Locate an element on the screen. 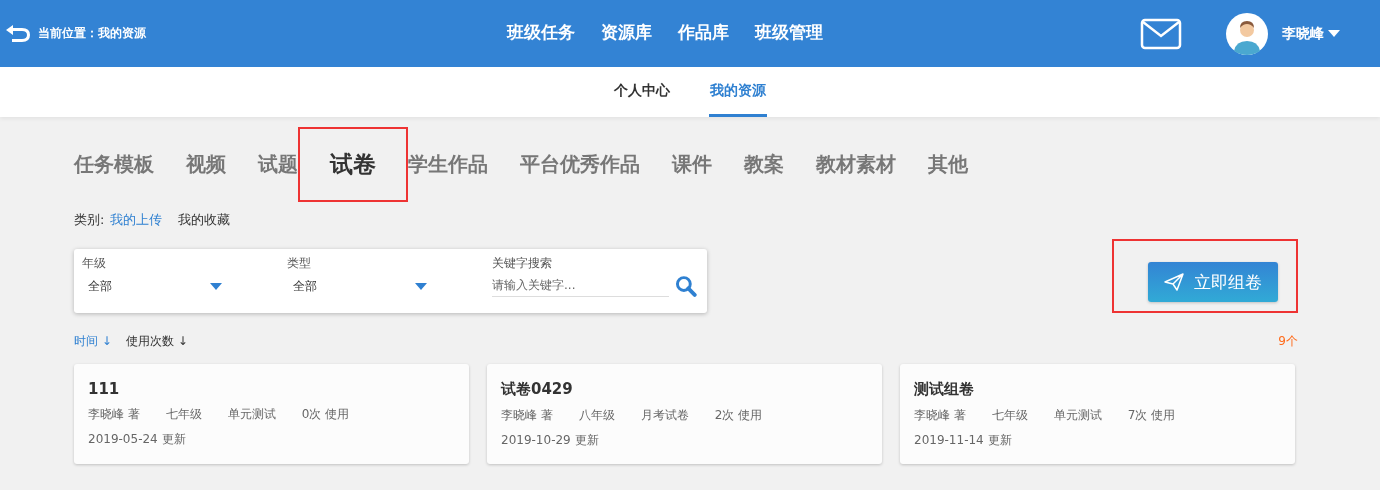  paper-title: 试卷0429 is located at coordinates (537, 389).